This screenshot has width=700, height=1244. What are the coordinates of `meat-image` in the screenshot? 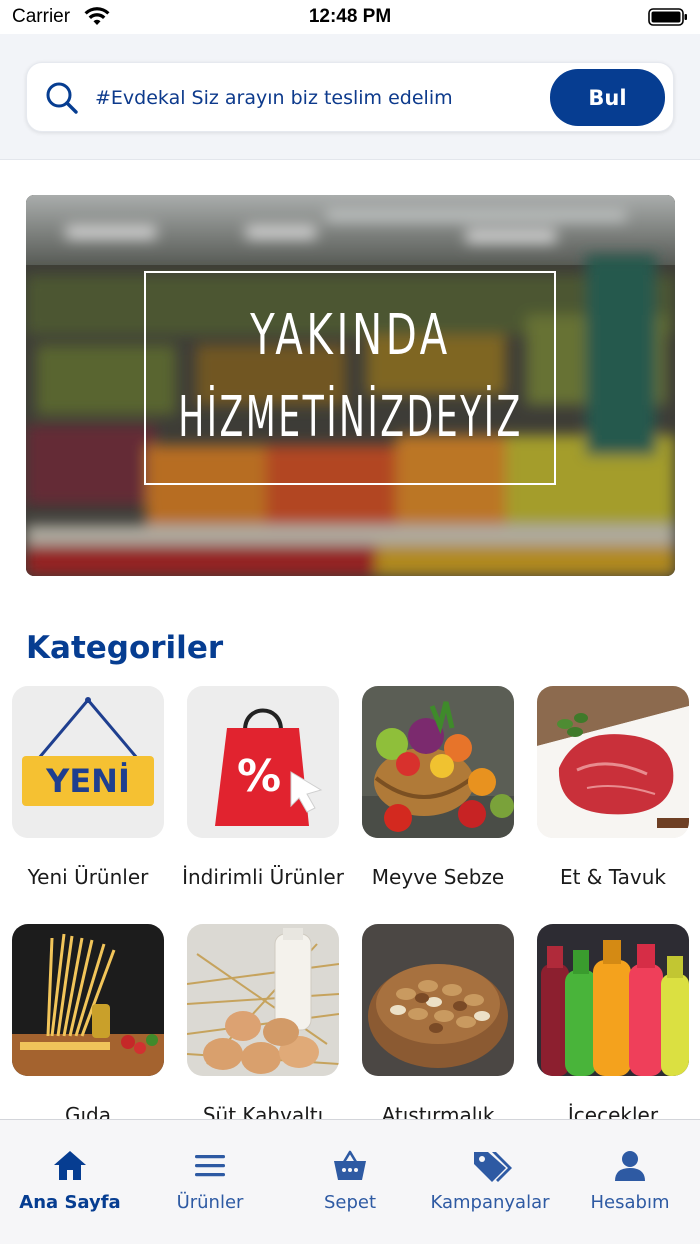 It's located at (613, 762).